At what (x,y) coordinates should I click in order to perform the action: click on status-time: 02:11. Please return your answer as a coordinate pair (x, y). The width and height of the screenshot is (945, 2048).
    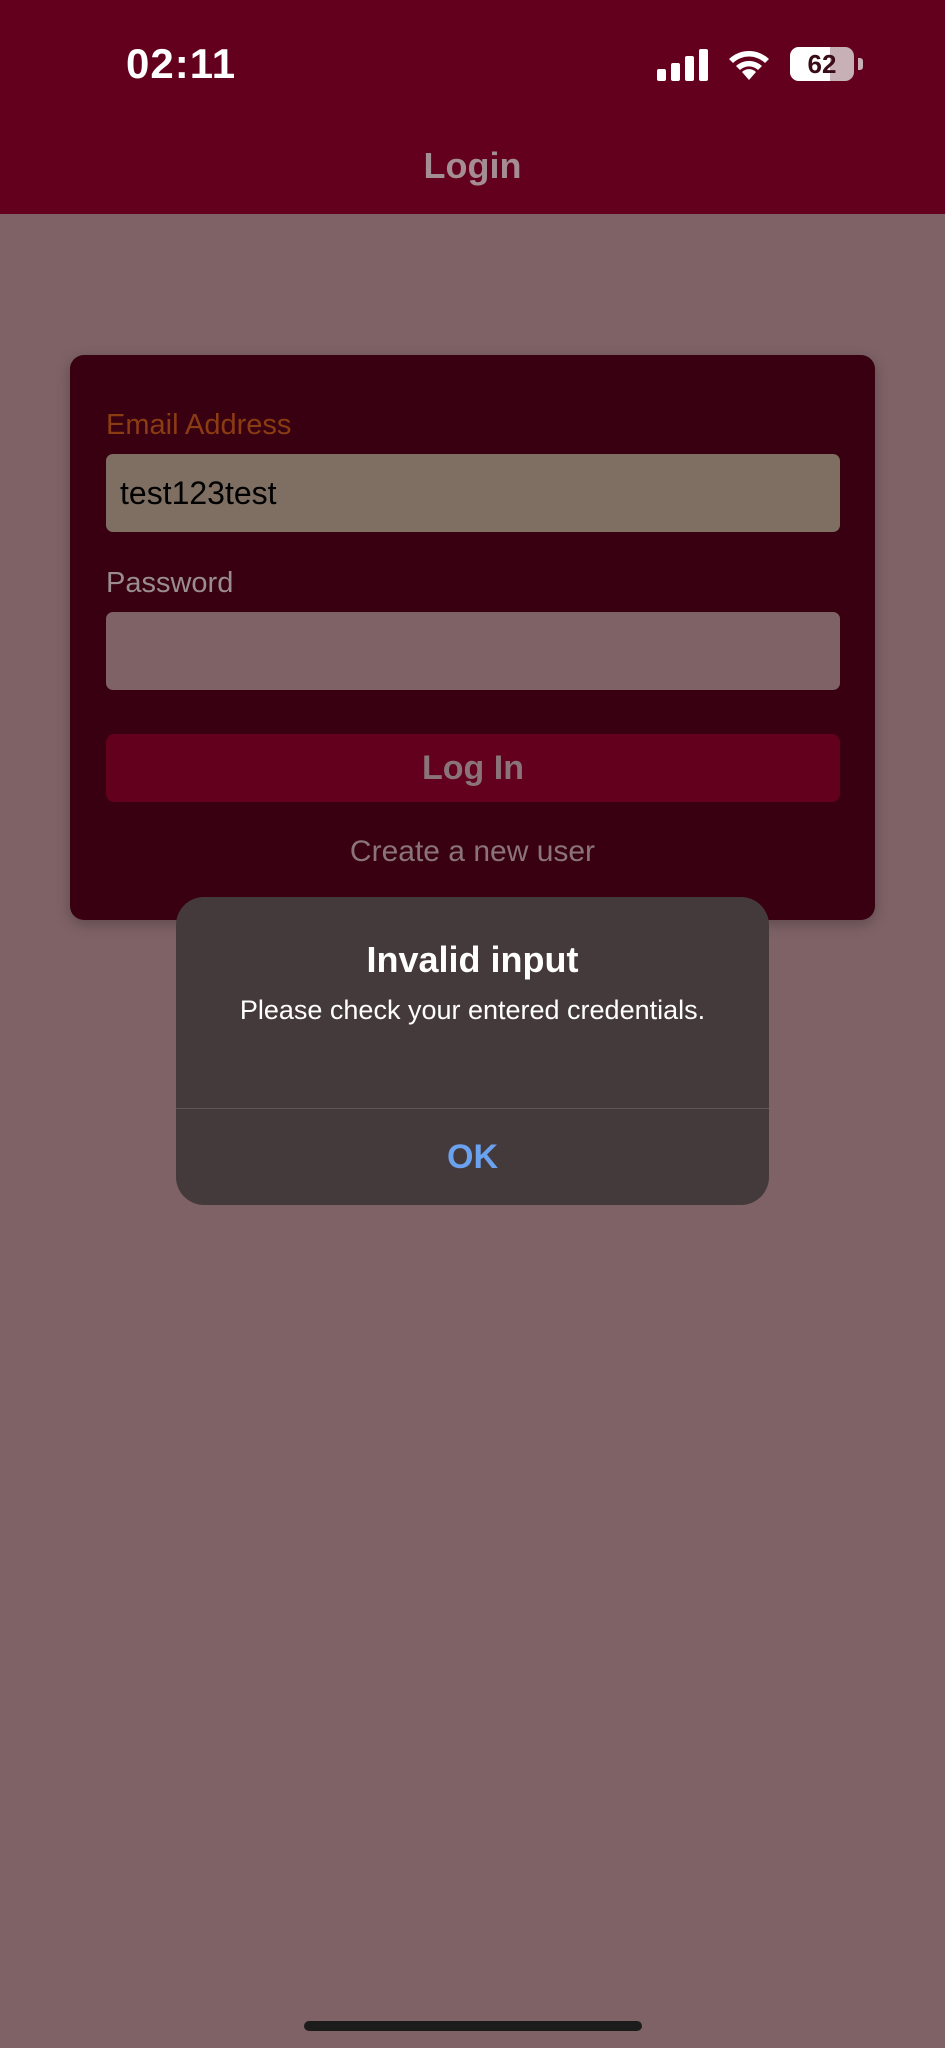
    Looking at the image, I should click on (181, 63).